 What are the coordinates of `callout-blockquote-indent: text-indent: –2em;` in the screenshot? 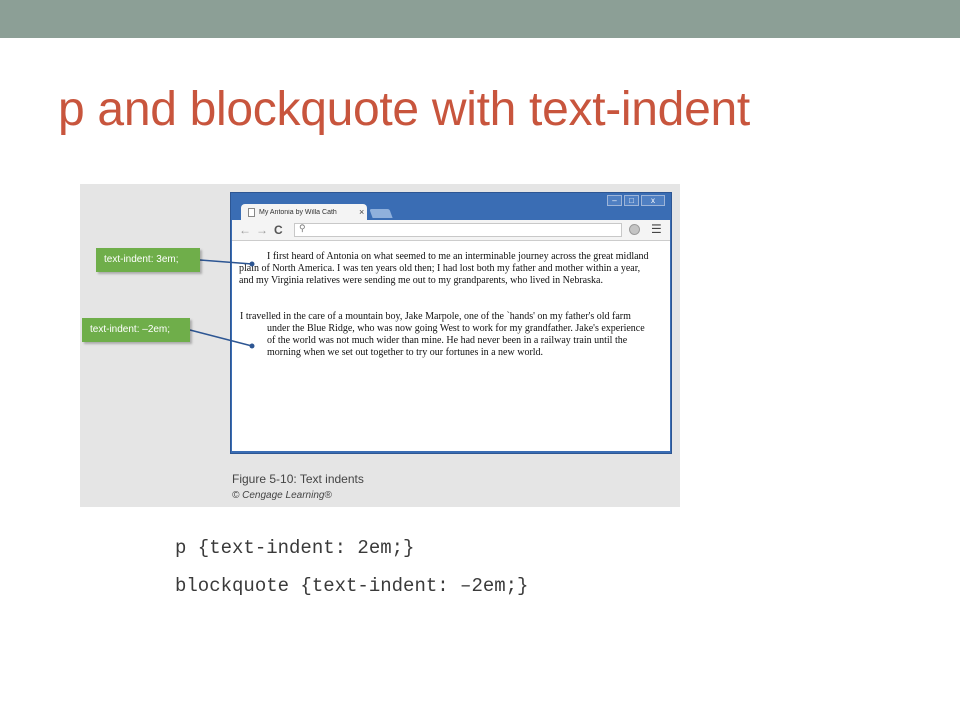 It's located at (136, 330).